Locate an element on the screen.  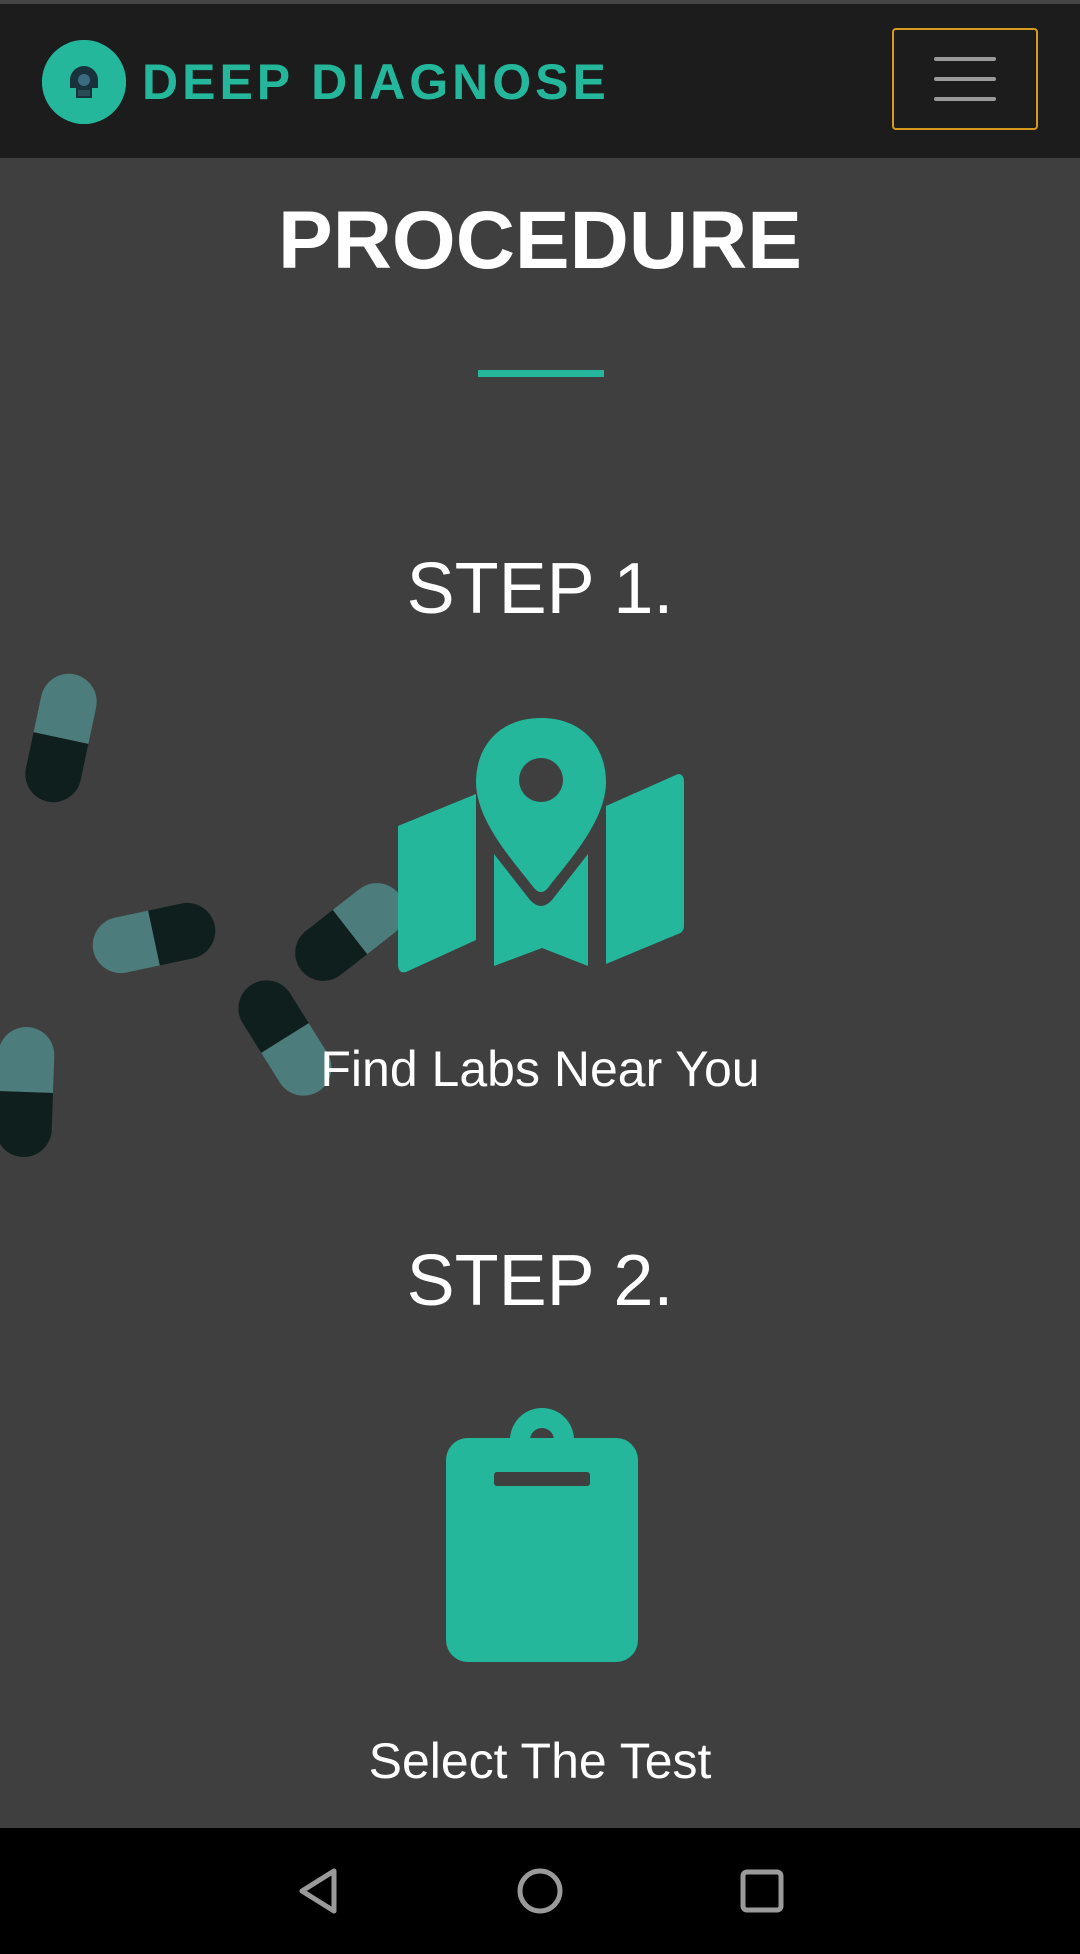
brain-scan-logo-icon is located at coordinates (84, 82).